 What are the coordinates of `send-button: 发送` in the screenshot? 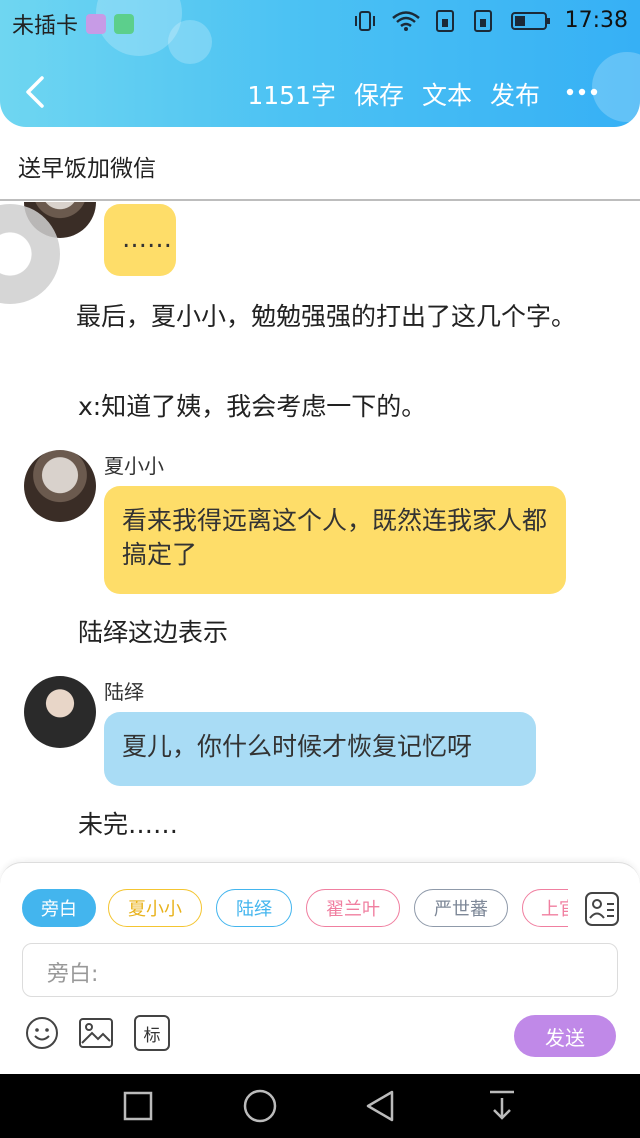 It's located at (565, 1036).